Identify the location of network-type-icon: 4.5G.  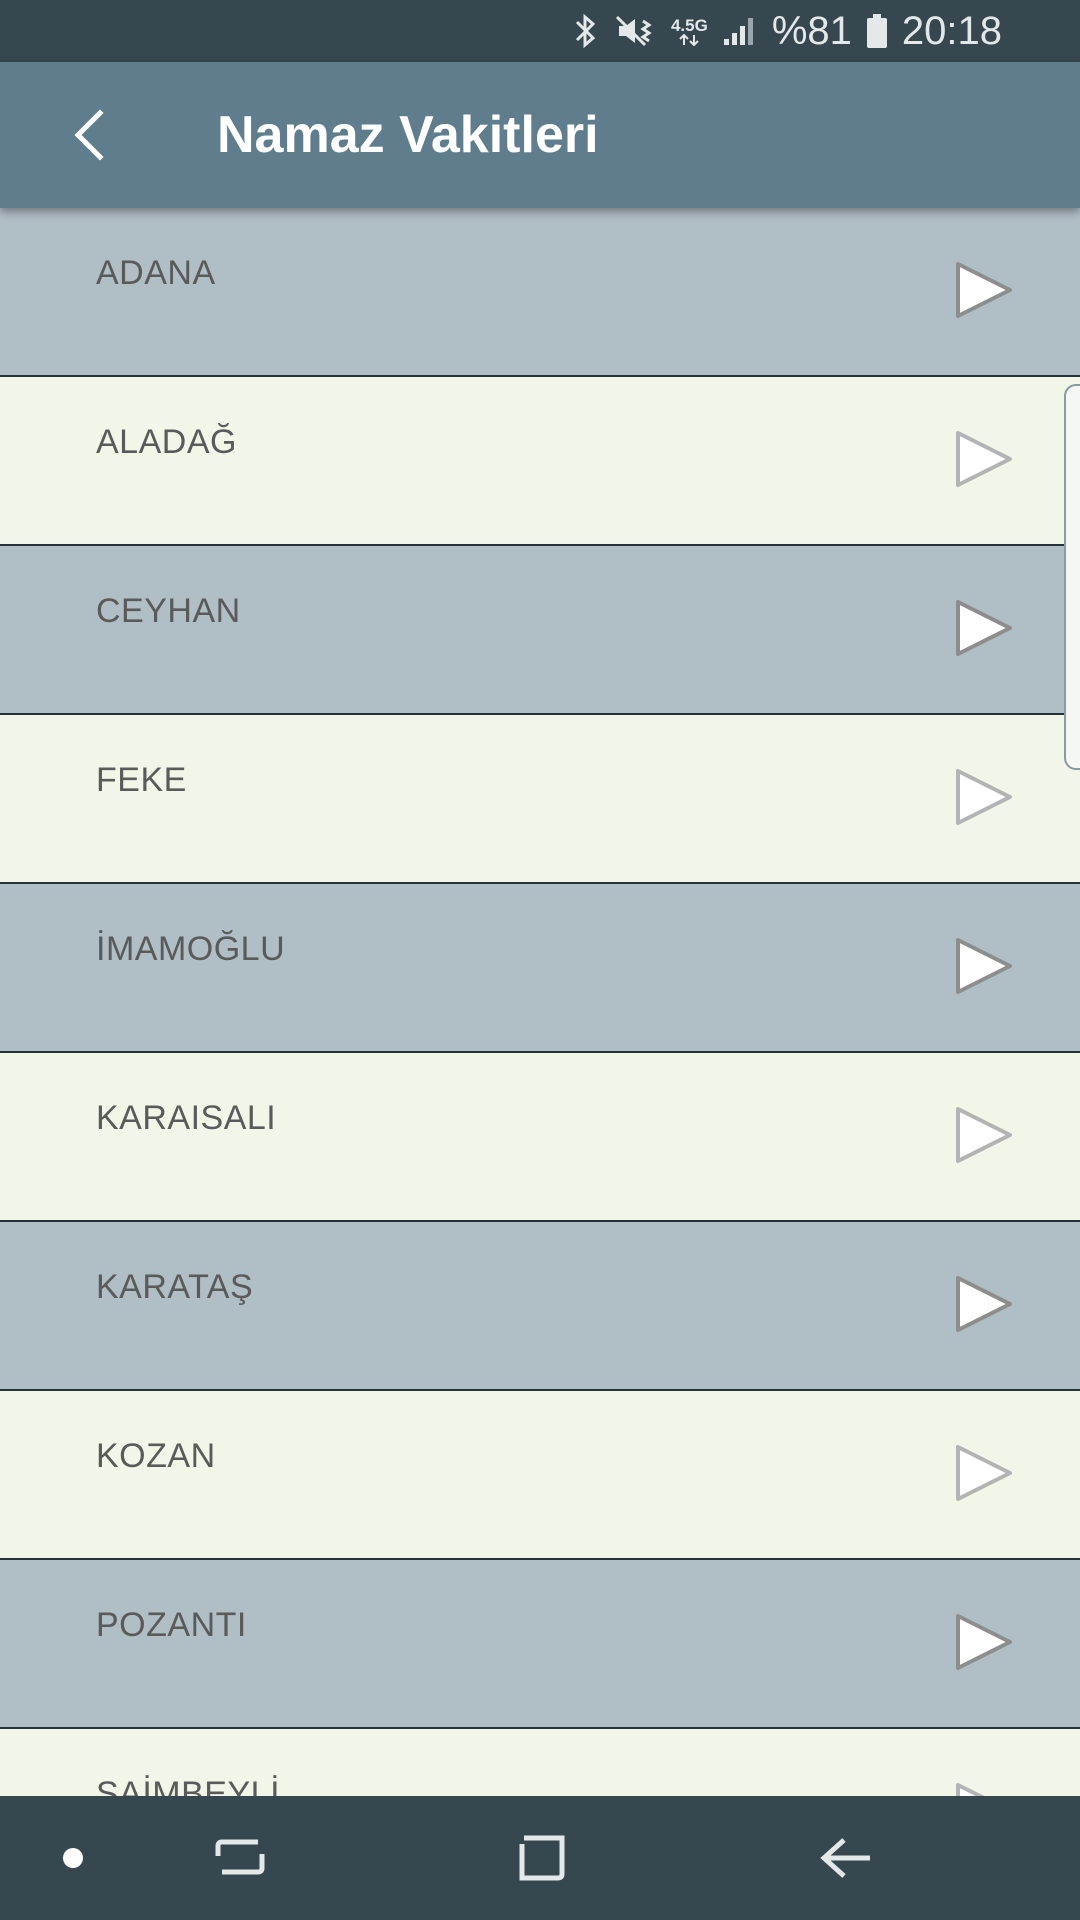
(689, 31).